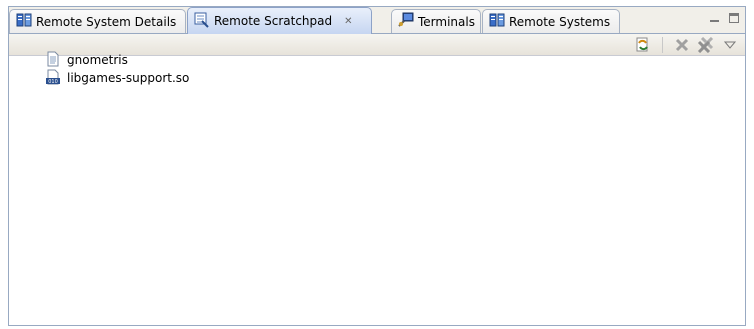 The image size is (754, 329). I want to click on list-item: gnometris, so click(117, 60).